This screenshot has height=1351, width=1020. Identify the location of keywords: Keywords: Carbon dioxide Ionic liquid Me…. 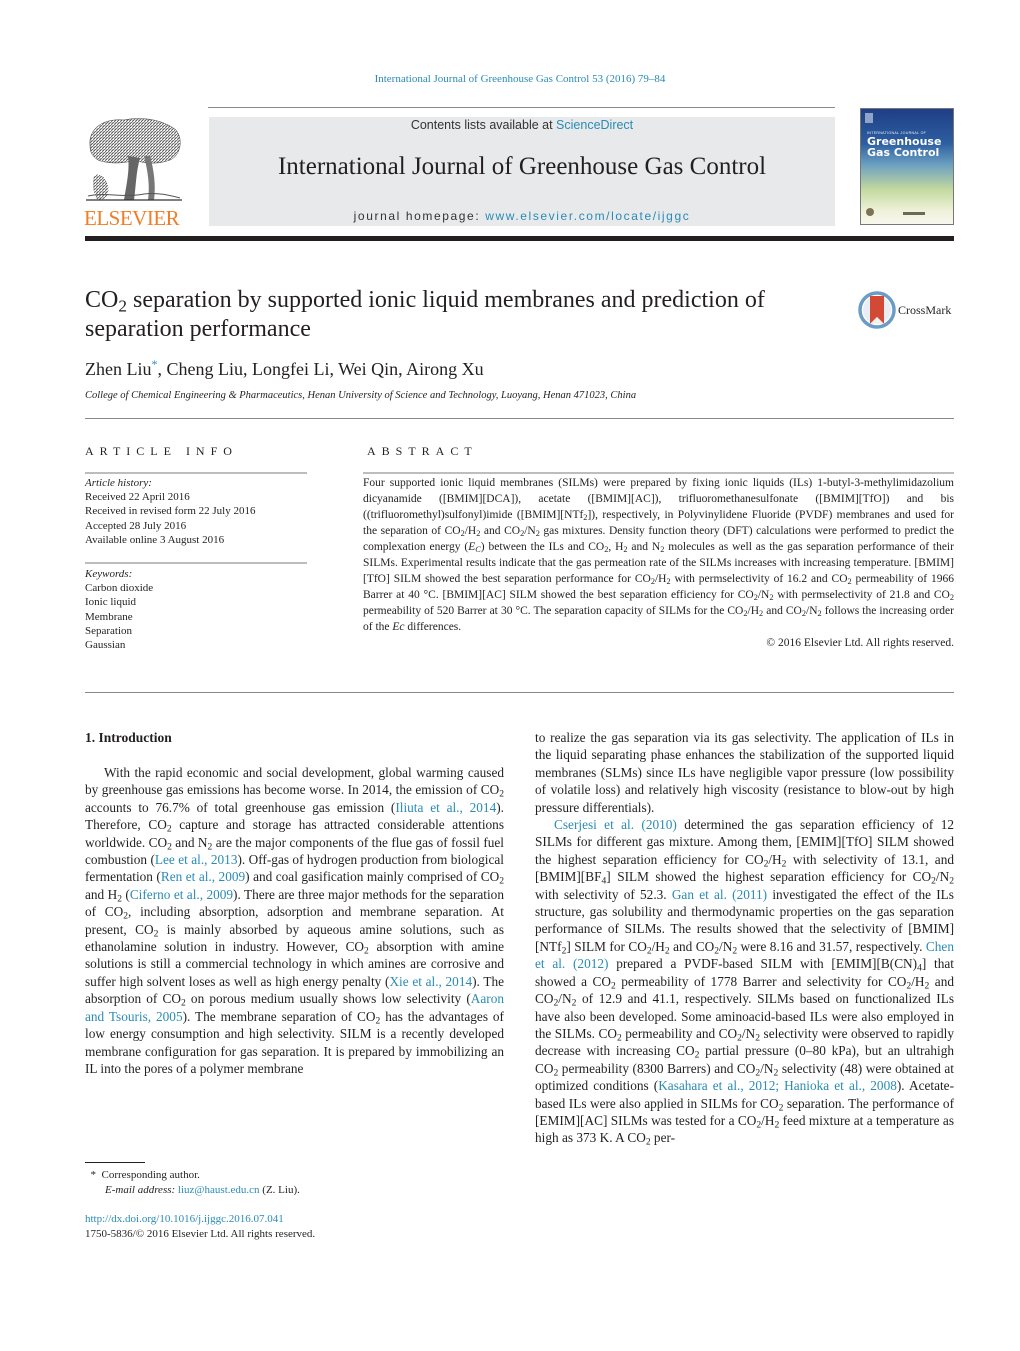
(200, 609).